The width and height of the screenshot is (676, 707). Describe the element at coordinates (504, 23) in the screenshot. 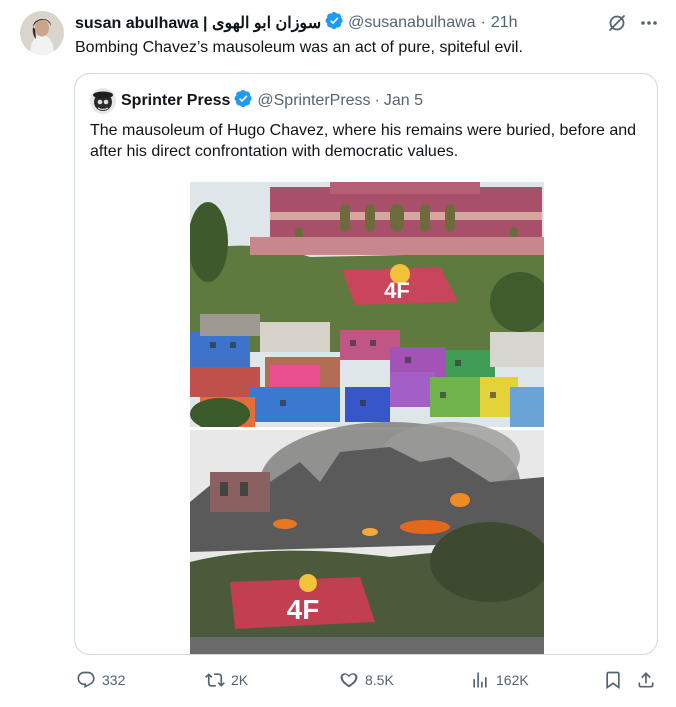

I see `tweet-timestamp: 21h` at that location.